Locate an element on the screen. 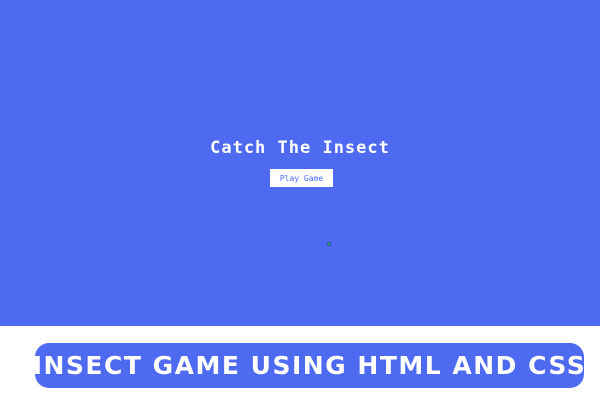 This screenshot has height=400, width=600. banner-text: INSECT GAME USING HTML AND CSS is located at coordinates (309, 365).